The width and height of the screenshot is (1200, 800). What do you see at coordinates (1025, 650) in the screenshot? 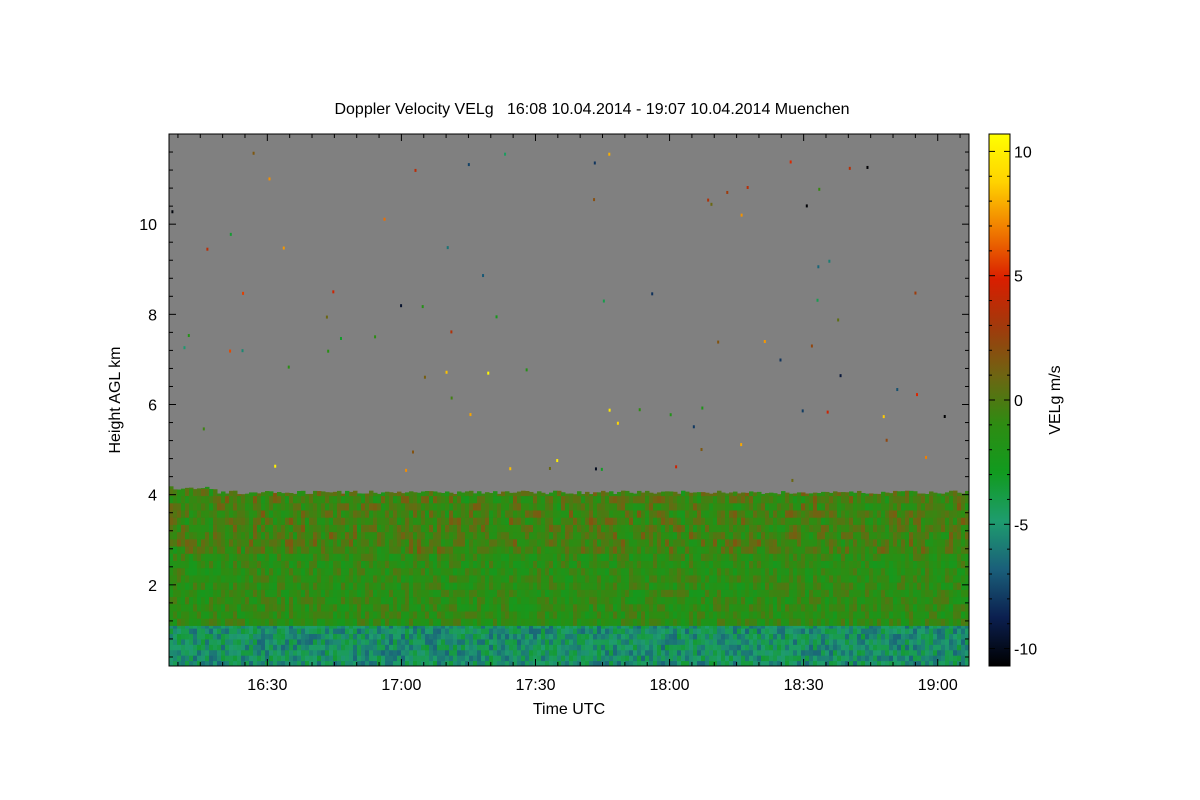
I see `colorbar-tick-label: -10` at bounding box center [1025, 650].